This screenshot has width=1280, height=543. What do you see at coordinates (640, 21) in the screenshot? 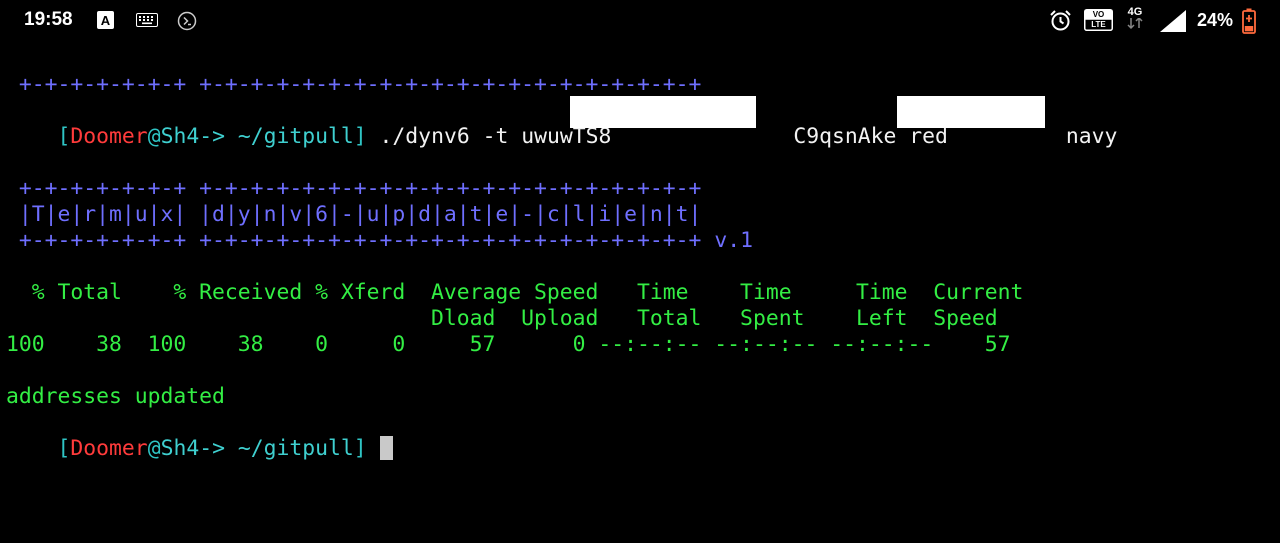
I see `status-bar: 19:58 A VO LTE 4G 24%` at bounding box center [640, 21].